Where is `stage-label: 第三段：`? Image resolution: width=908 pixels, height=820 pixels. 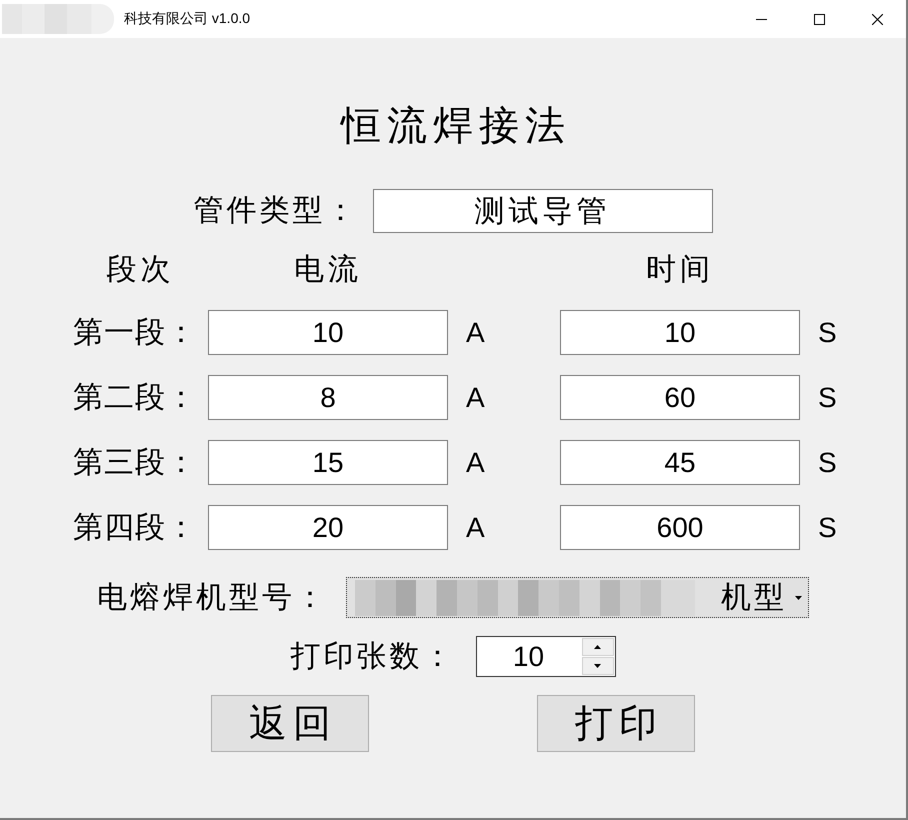
stage-label: 第三段： is located at coordinates (135, 462).